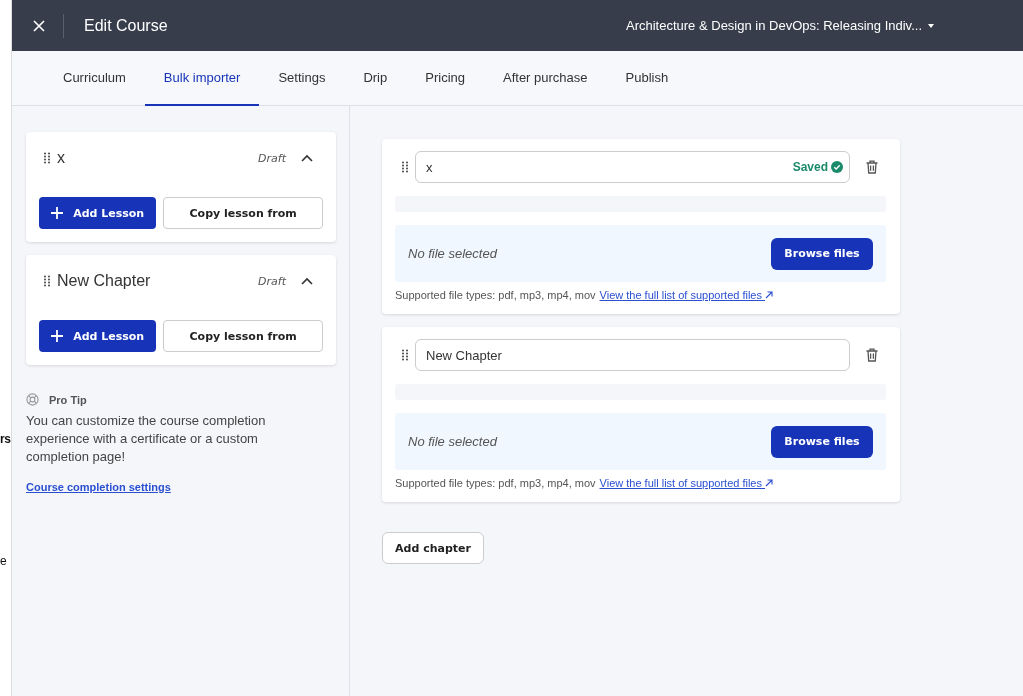 The height and width of the screenshot is (696, 1023). What do you see at coordinates (3, 561) in the screenshot?
I see `page-text-fragment: e` at bounding box center [3, 561].